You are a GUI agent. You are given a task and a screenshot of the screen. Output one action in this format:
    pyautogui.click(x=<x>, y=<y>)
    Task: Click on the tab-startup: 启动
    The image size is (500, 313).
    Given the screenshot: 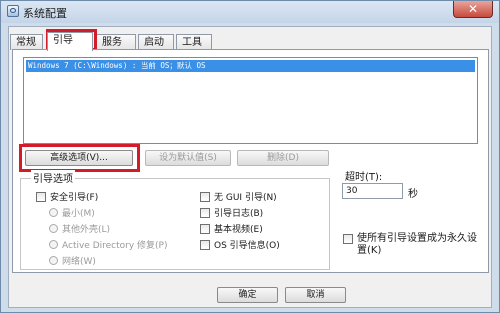 What is the action you would take?
    pyautogui.click(x=156, y=42)
    